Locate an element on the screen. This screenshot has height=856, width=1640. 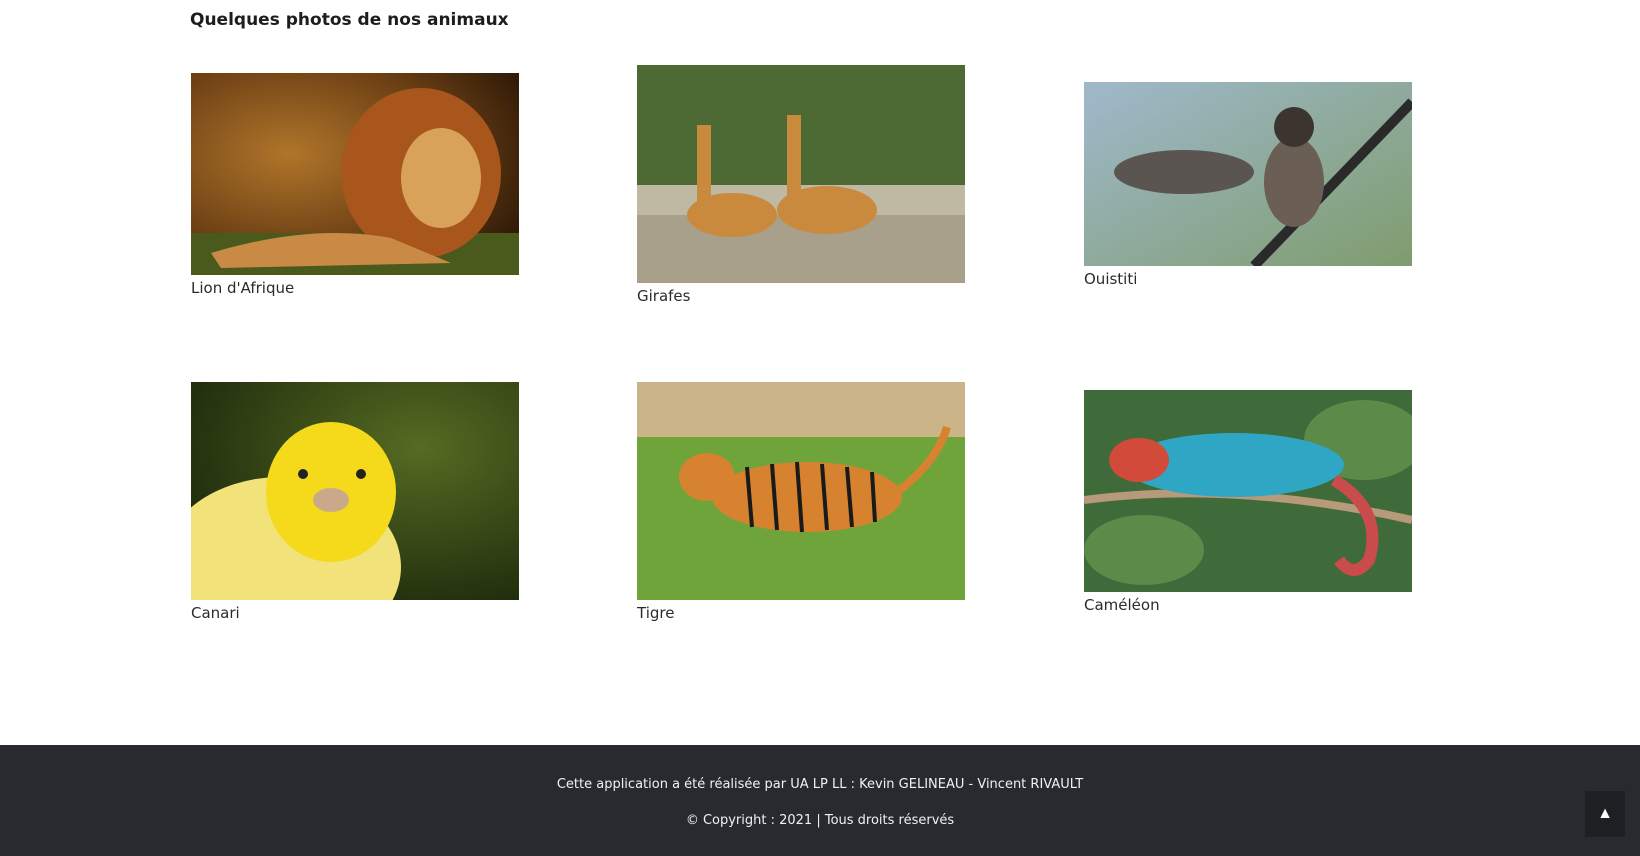
lion-photo is located at coordinates (355, 174).